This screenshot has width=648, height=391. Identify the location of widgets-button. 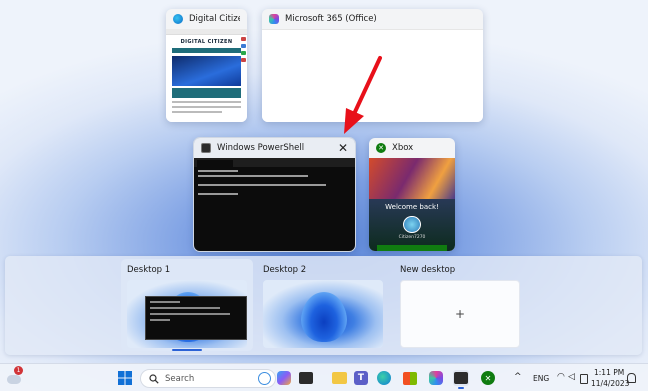
(306, 378).